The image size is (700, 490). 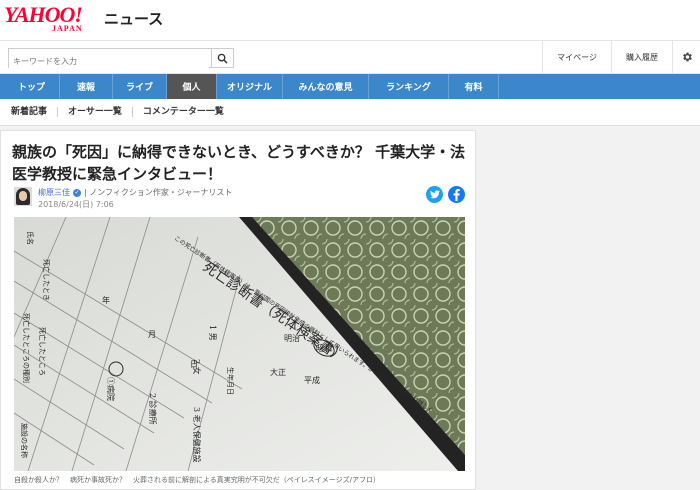 I want to click on author-line: 柳原三佳 ✓ | ノンフィクション作家・ジャーナリスト, so click(x=135, y=192).